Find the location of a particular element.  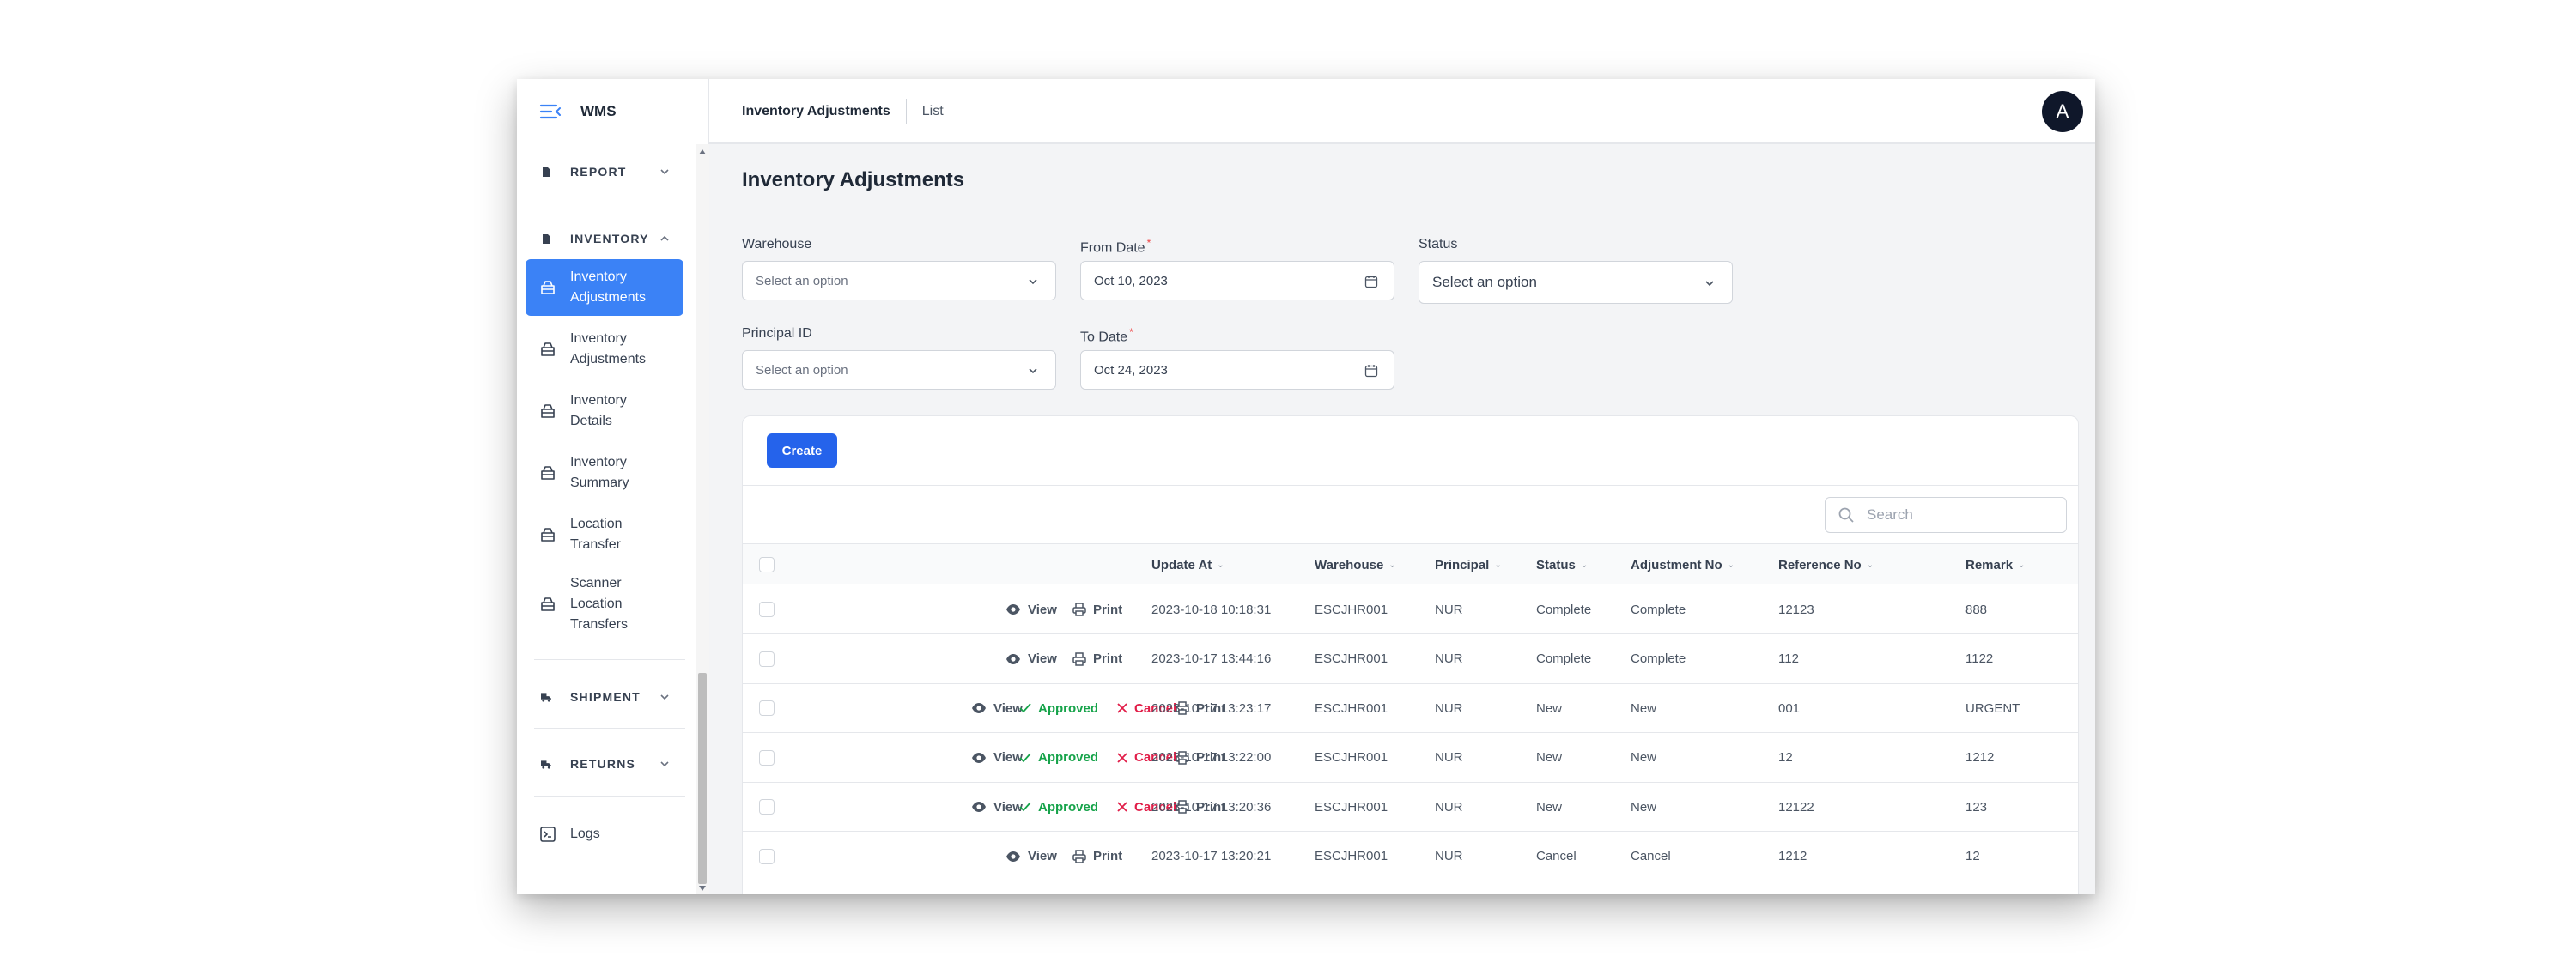

cell-reference-no: 001 is located at coordinates (1790, 708).